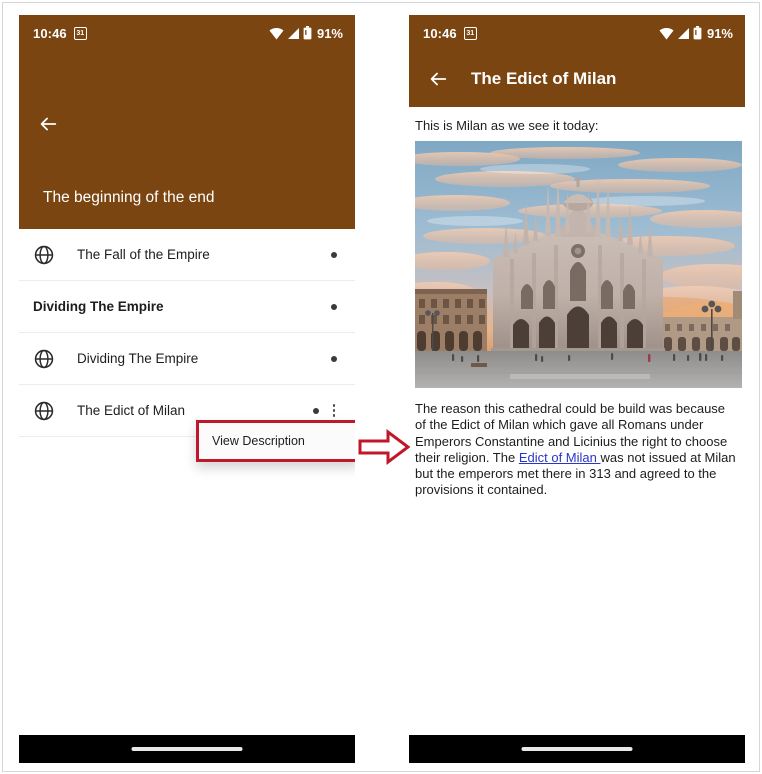 The height and width of the screenshot is (774, 762). I want to click on hero-title: The beginning of the end, so click(129, 197).